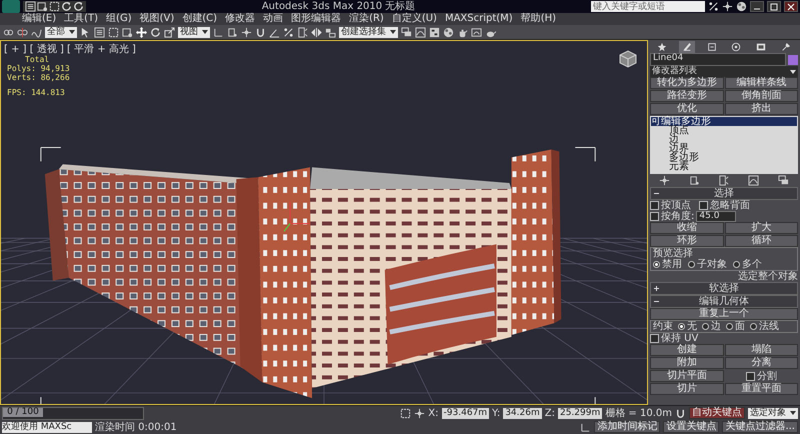 This screenshot has height=434, width=800. Describe the element at coordinates (686, 47) in the screenshot. I see `pencil-icon` at that location.